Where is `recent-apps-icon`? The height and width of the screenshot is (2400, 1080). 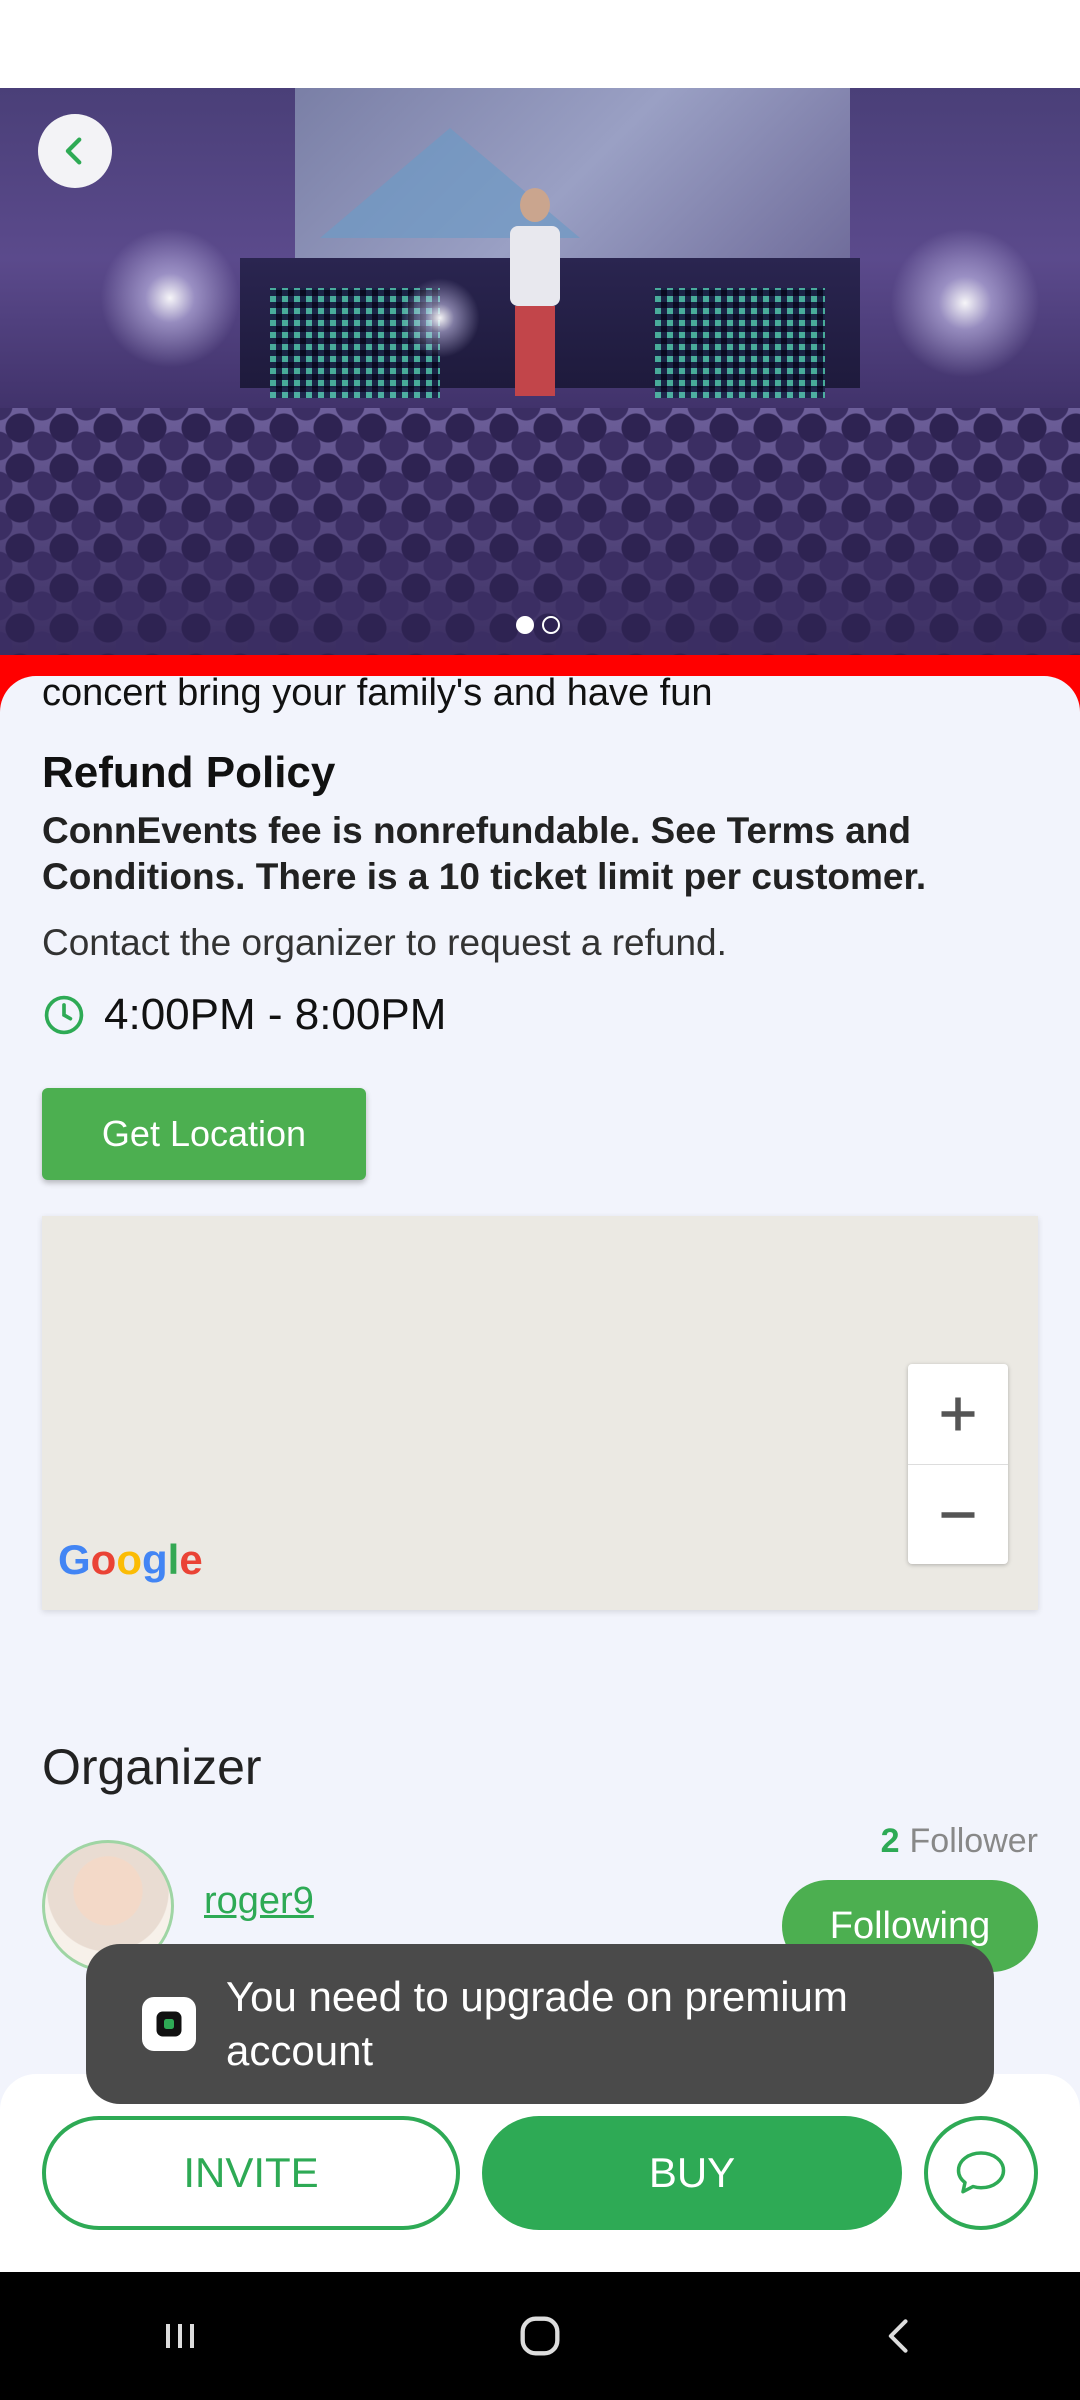
recent-apps-icon is located at coordinates (180, 2336).